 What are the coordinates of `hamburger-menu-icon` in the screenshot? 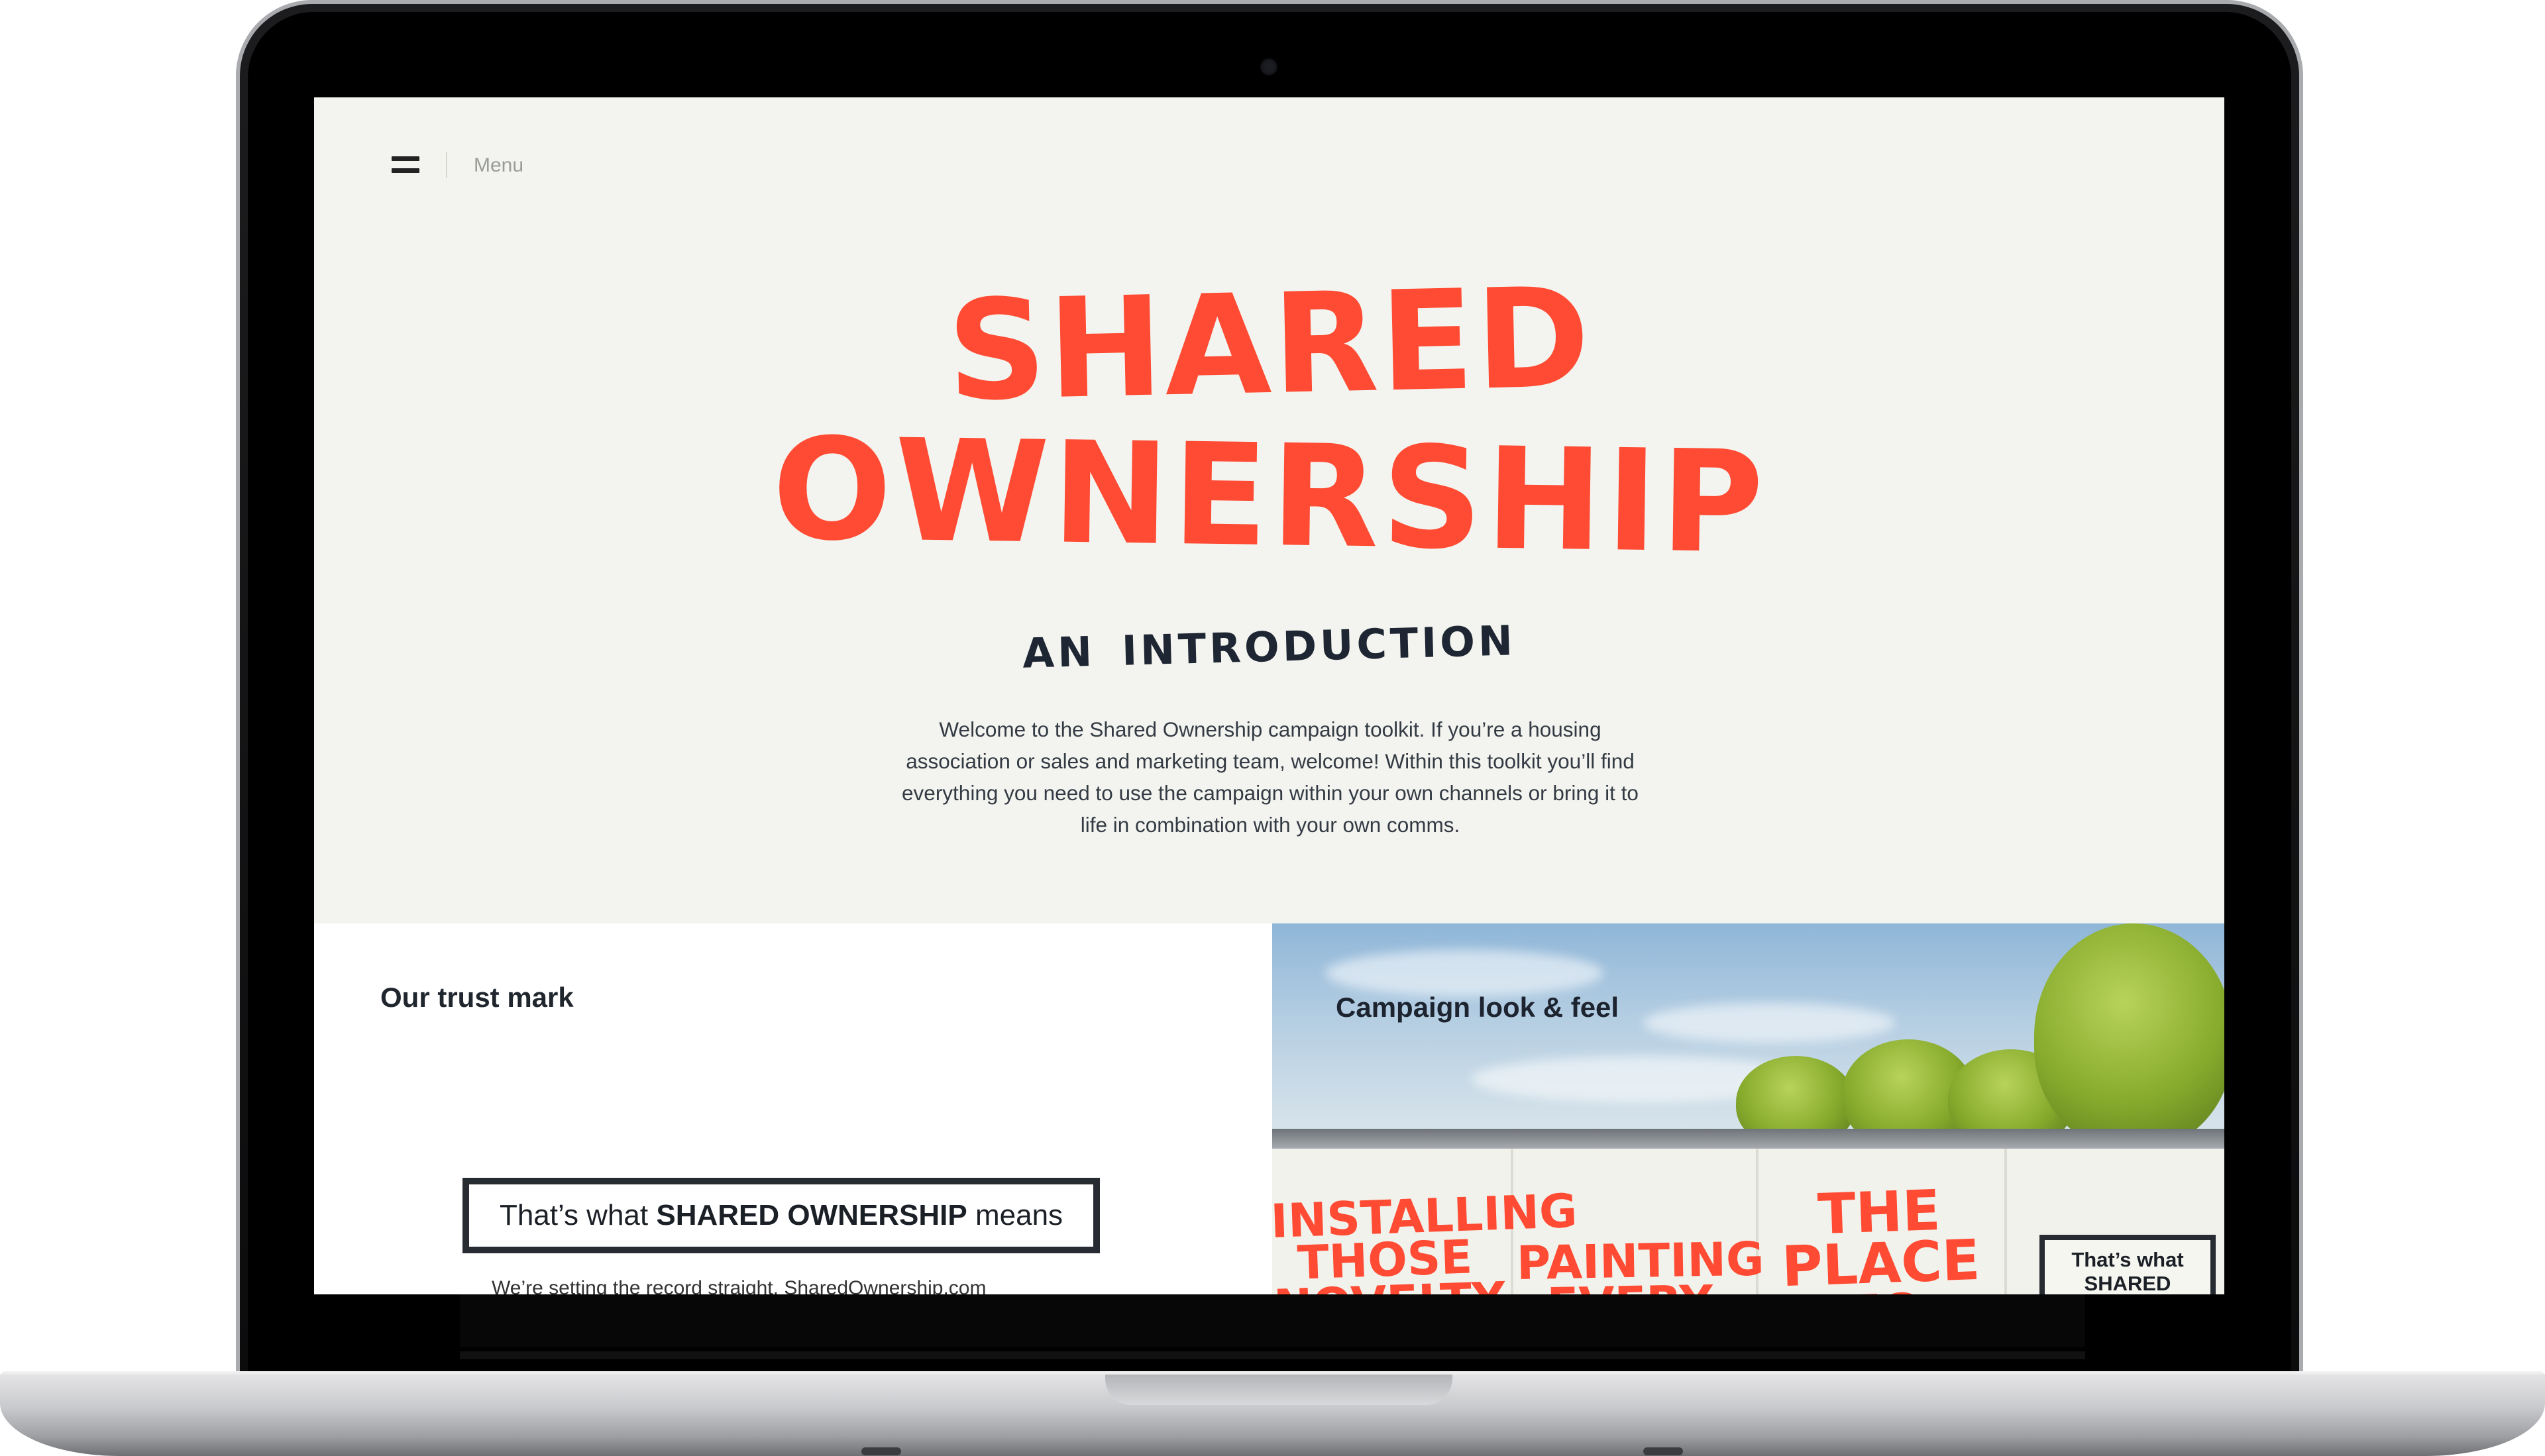 It's located at (405, 165).